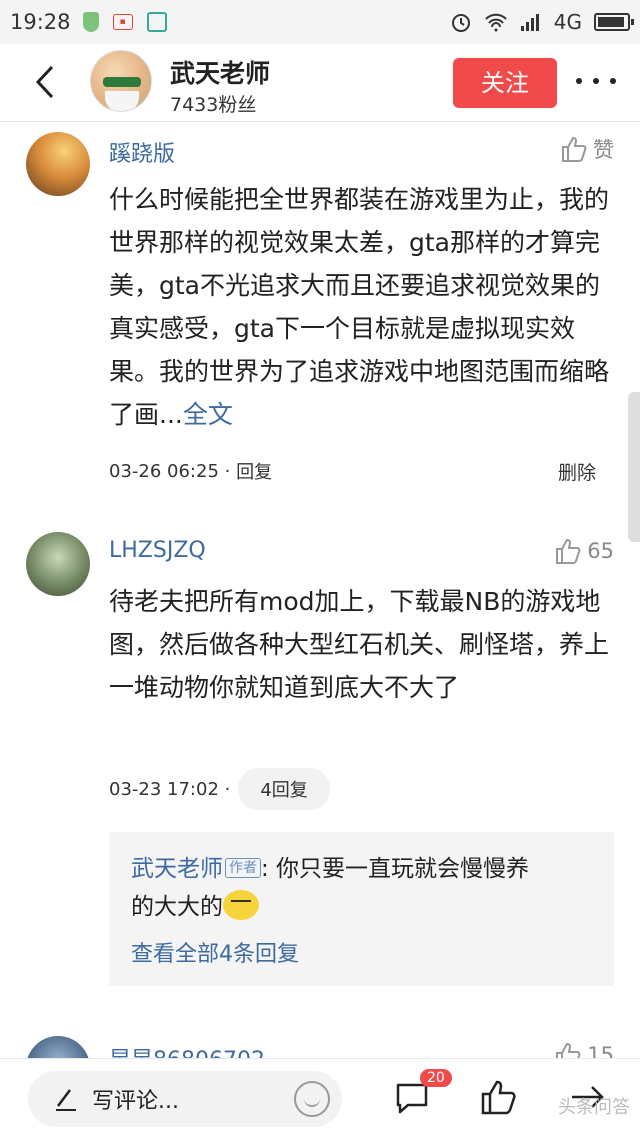 This screenshot has width=640, height=1138. Describe the element at coordinates (567, 22) in the screenshot. I see `network-type: 4G` at that location.